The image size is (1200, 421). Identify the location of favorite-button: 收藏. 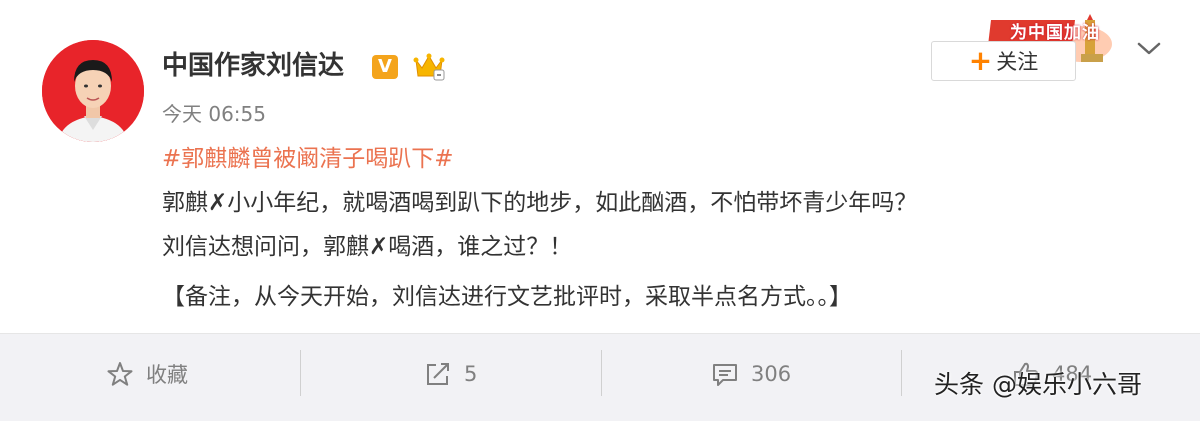
(147, 374).